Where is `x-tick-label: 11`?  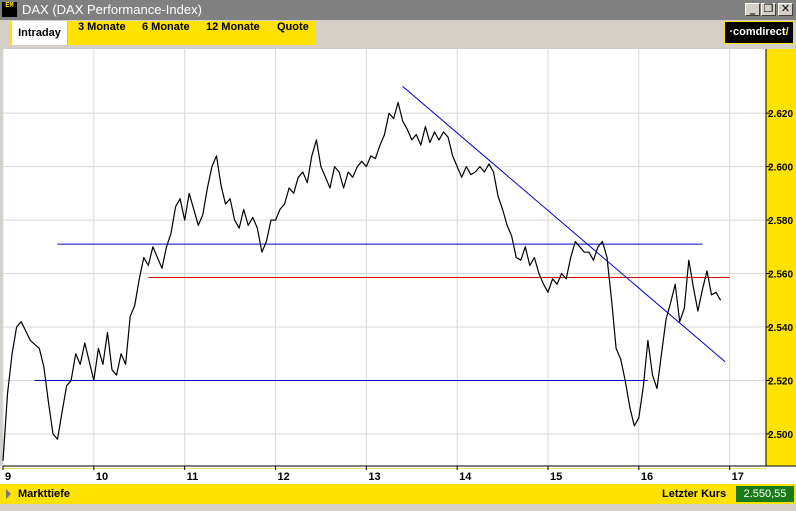 x-tick-label: 11 is located at coordinates (193, 477).